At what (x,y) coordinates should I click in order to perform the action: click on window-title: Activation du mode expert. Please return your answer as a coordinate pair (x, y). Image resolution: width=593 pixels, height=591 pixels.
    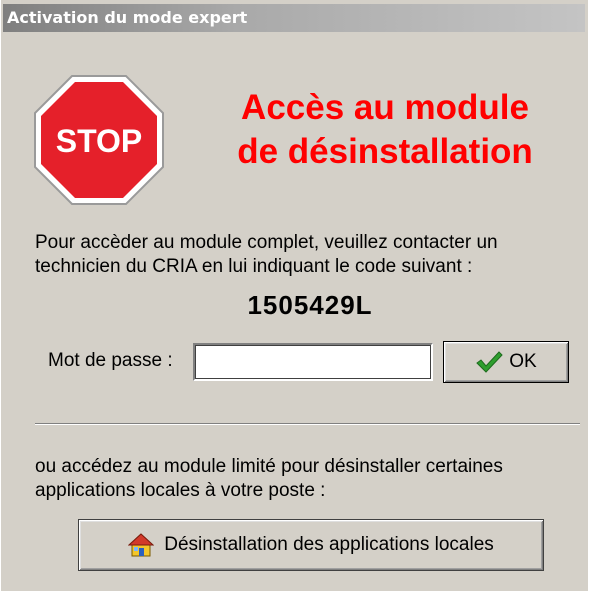
    Looking at the image, I should click on (294, 18).